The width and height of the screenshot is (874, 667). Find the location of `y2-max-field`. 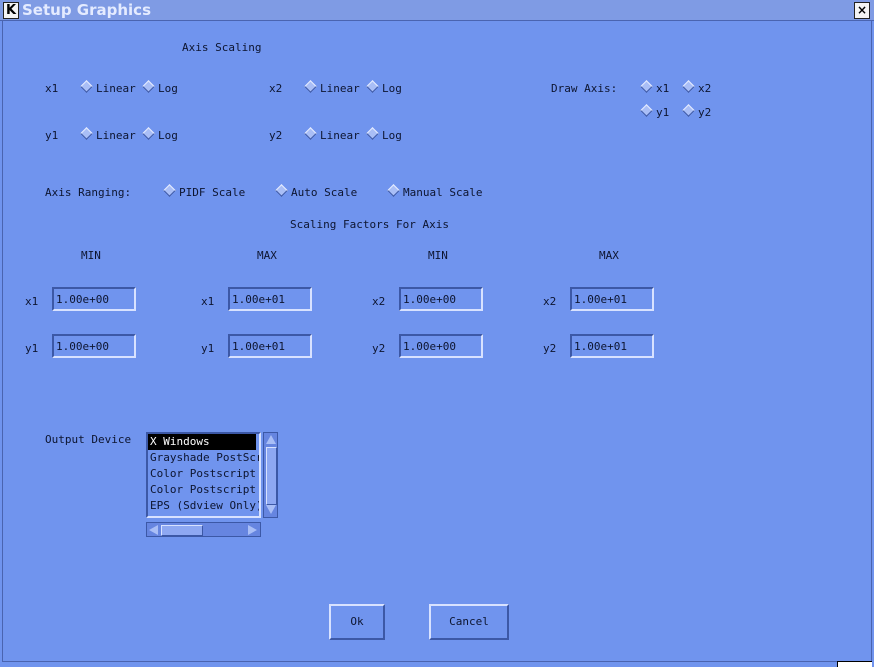

y2-max-field is located at coordinates (612, 346).